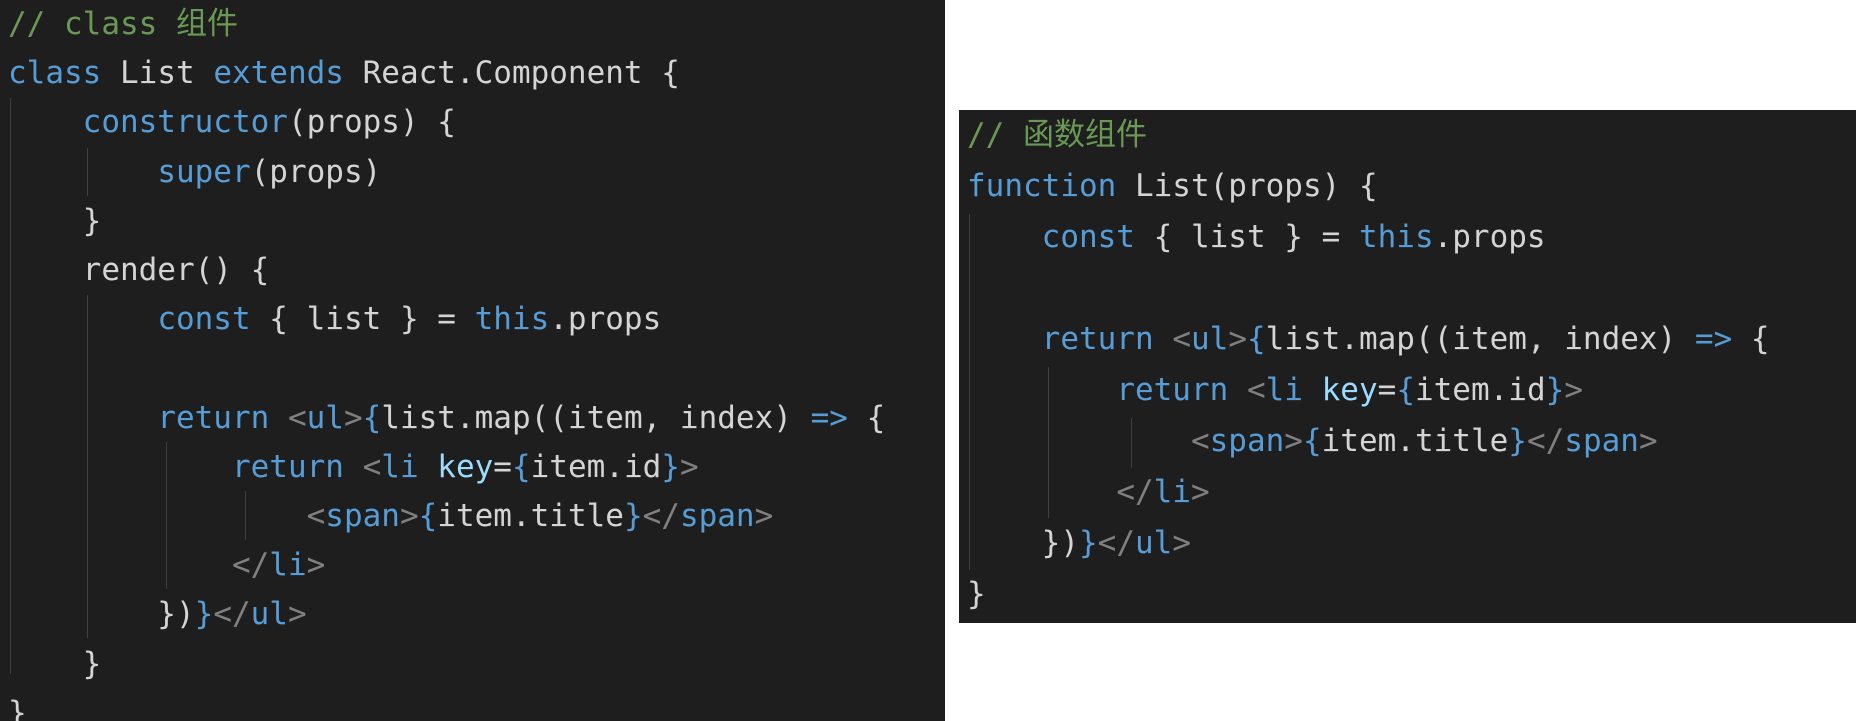  I want to click on code-line: constructor(props) {, so click(446, 122).